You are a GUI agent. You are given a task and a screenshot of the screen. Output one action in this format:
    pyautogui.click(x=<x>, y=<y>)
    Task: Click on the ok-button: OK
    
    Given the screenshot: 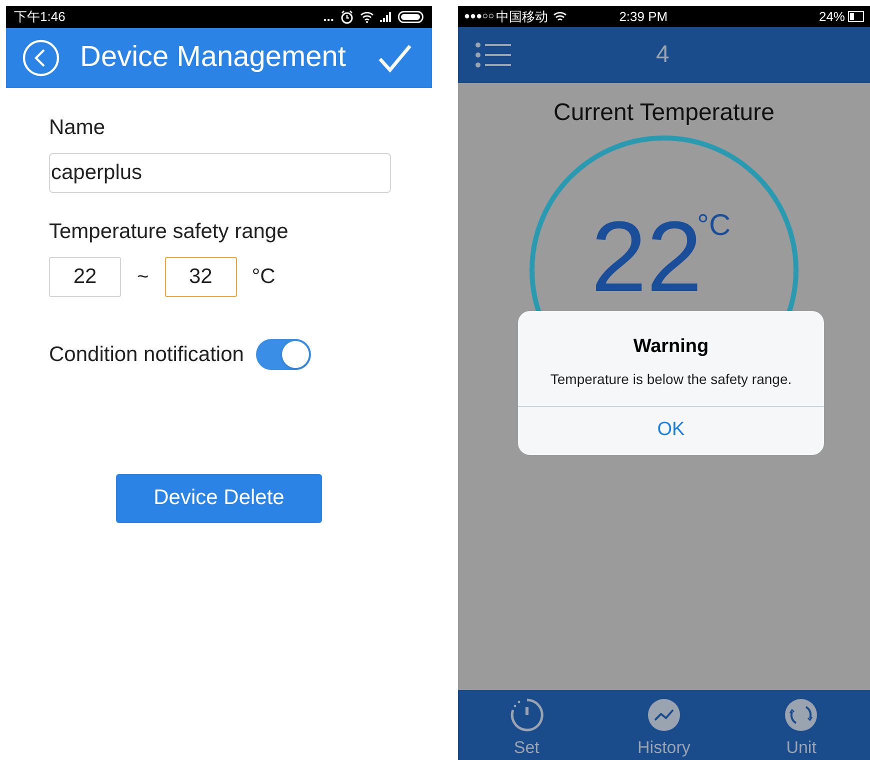 What is the action you would take?
    pyautogui.click(x=671, y=430)
    